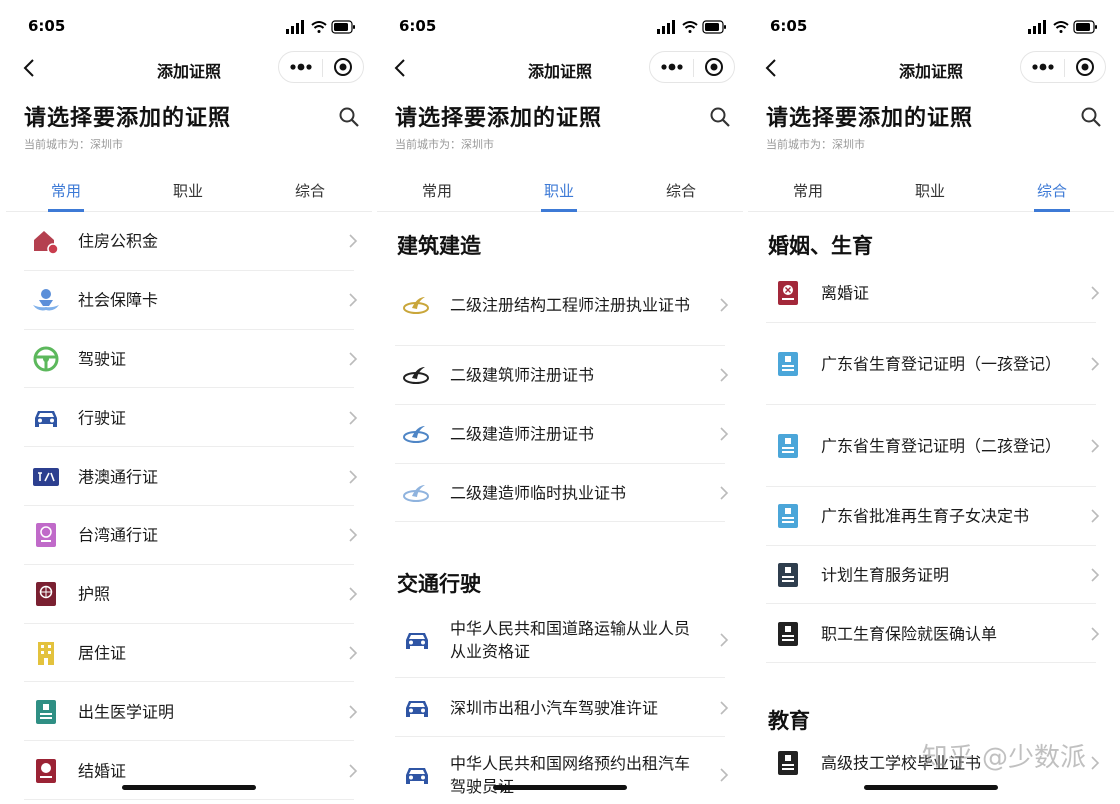  Describe the element at coordinates (909, 634) in the screenshot. I see `list-item-label: 职工生育保险就医确认单` at that location.